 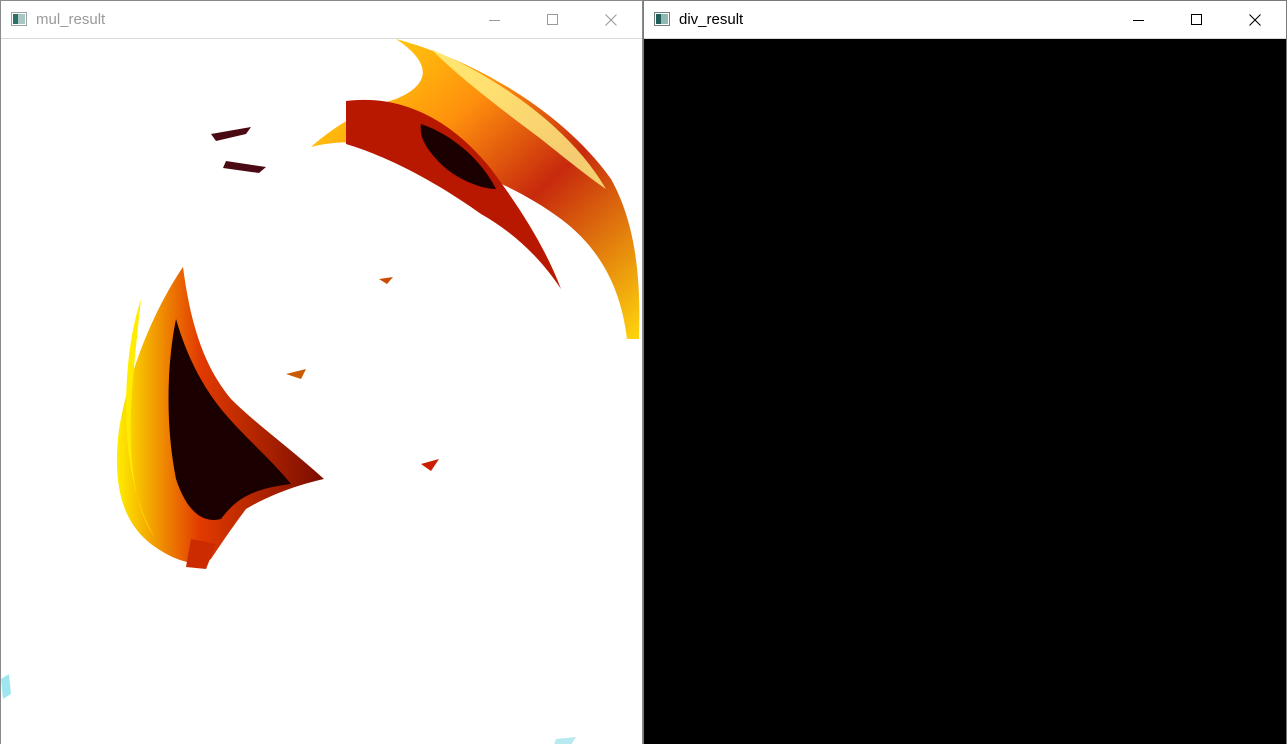 I want to click on div-result-titlebar: div_result, so click(x=965, y=20).